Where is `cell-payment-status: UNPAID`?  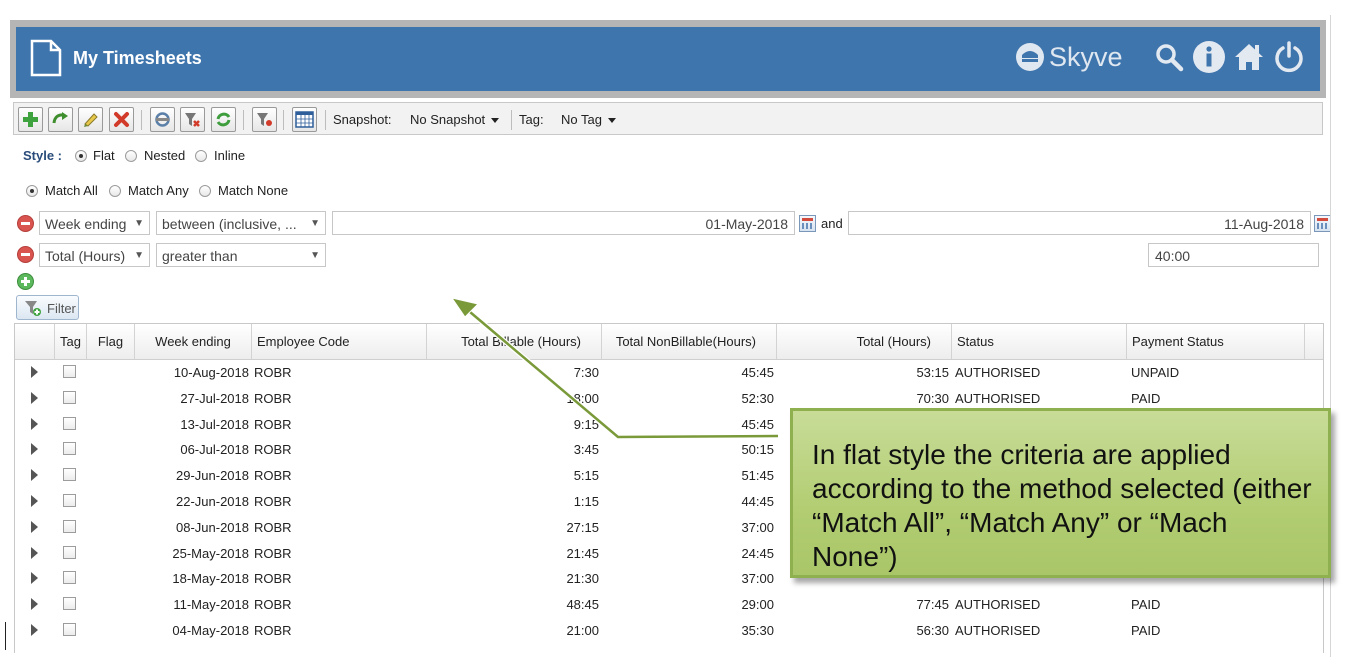
cell-payment-status: UNPAID is located at coordinates (1155, 372).